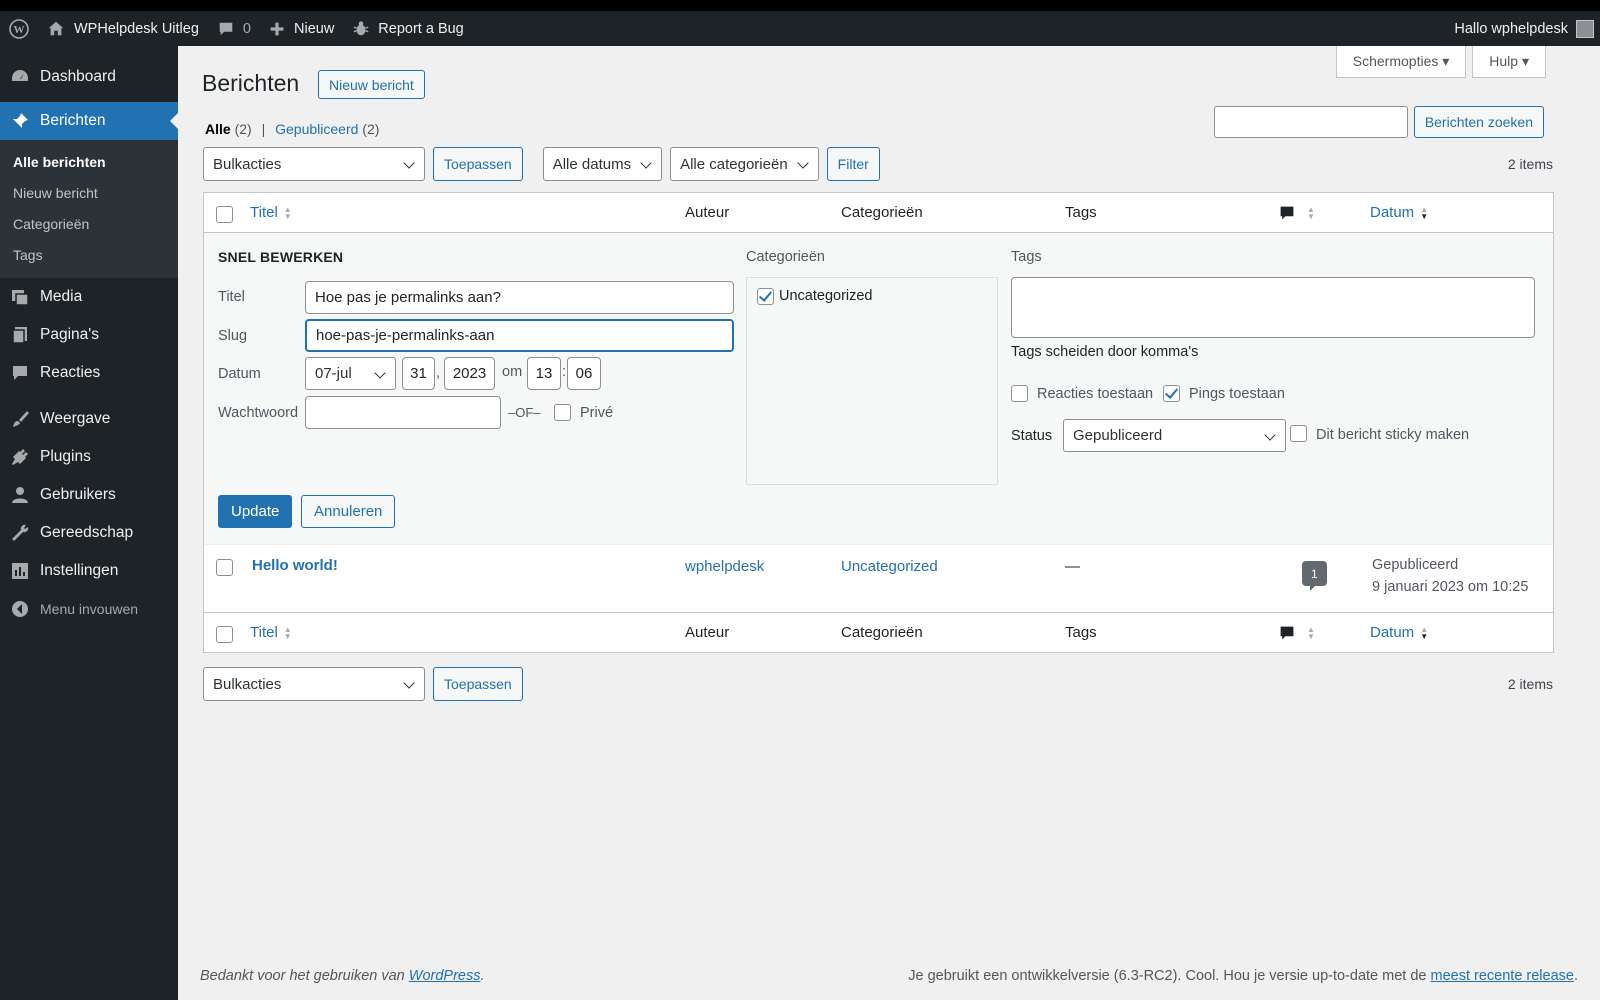  What do you see at coordinates (800, 5) in the screenshot?
I see `window-top-strip` at bounding box center [800, 5].